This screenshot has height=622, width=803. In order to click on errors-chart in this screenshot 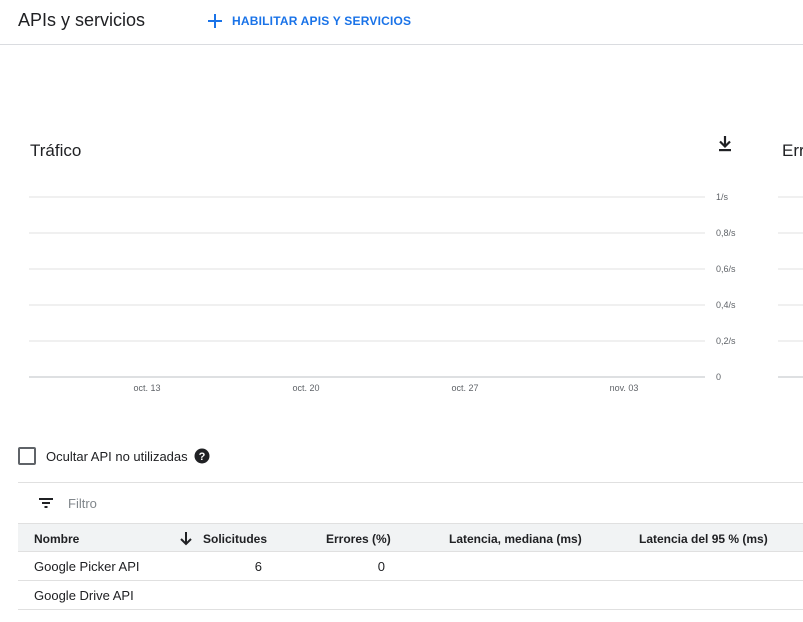, I will do `click(790, 287)`.